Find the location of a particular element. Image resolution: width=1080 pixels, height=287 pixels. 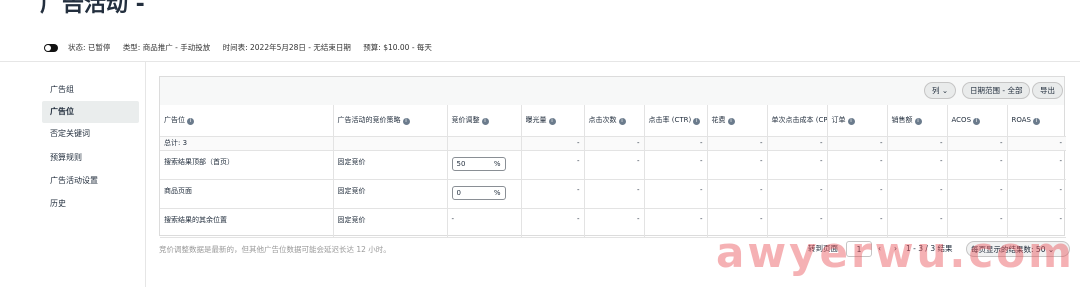

header-label: 广告位 is located at coordinates (174, 120).